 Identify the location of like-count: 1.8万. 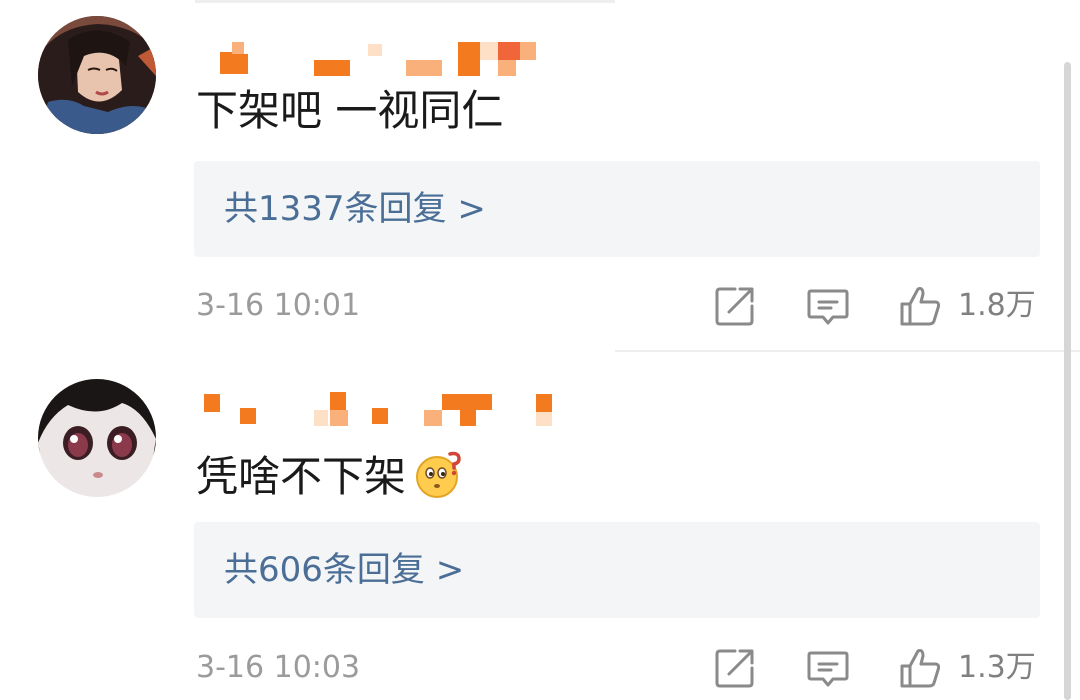
(997, 305).